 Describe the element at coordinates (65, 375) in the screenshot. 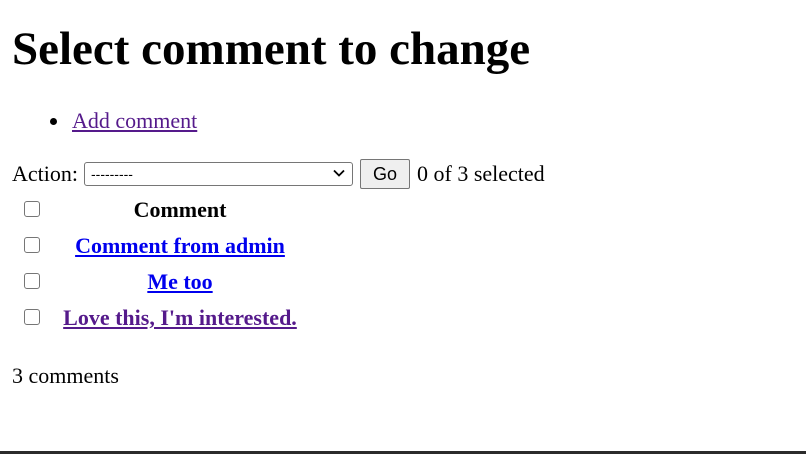

I see `result-count: 3 comments` at that location.